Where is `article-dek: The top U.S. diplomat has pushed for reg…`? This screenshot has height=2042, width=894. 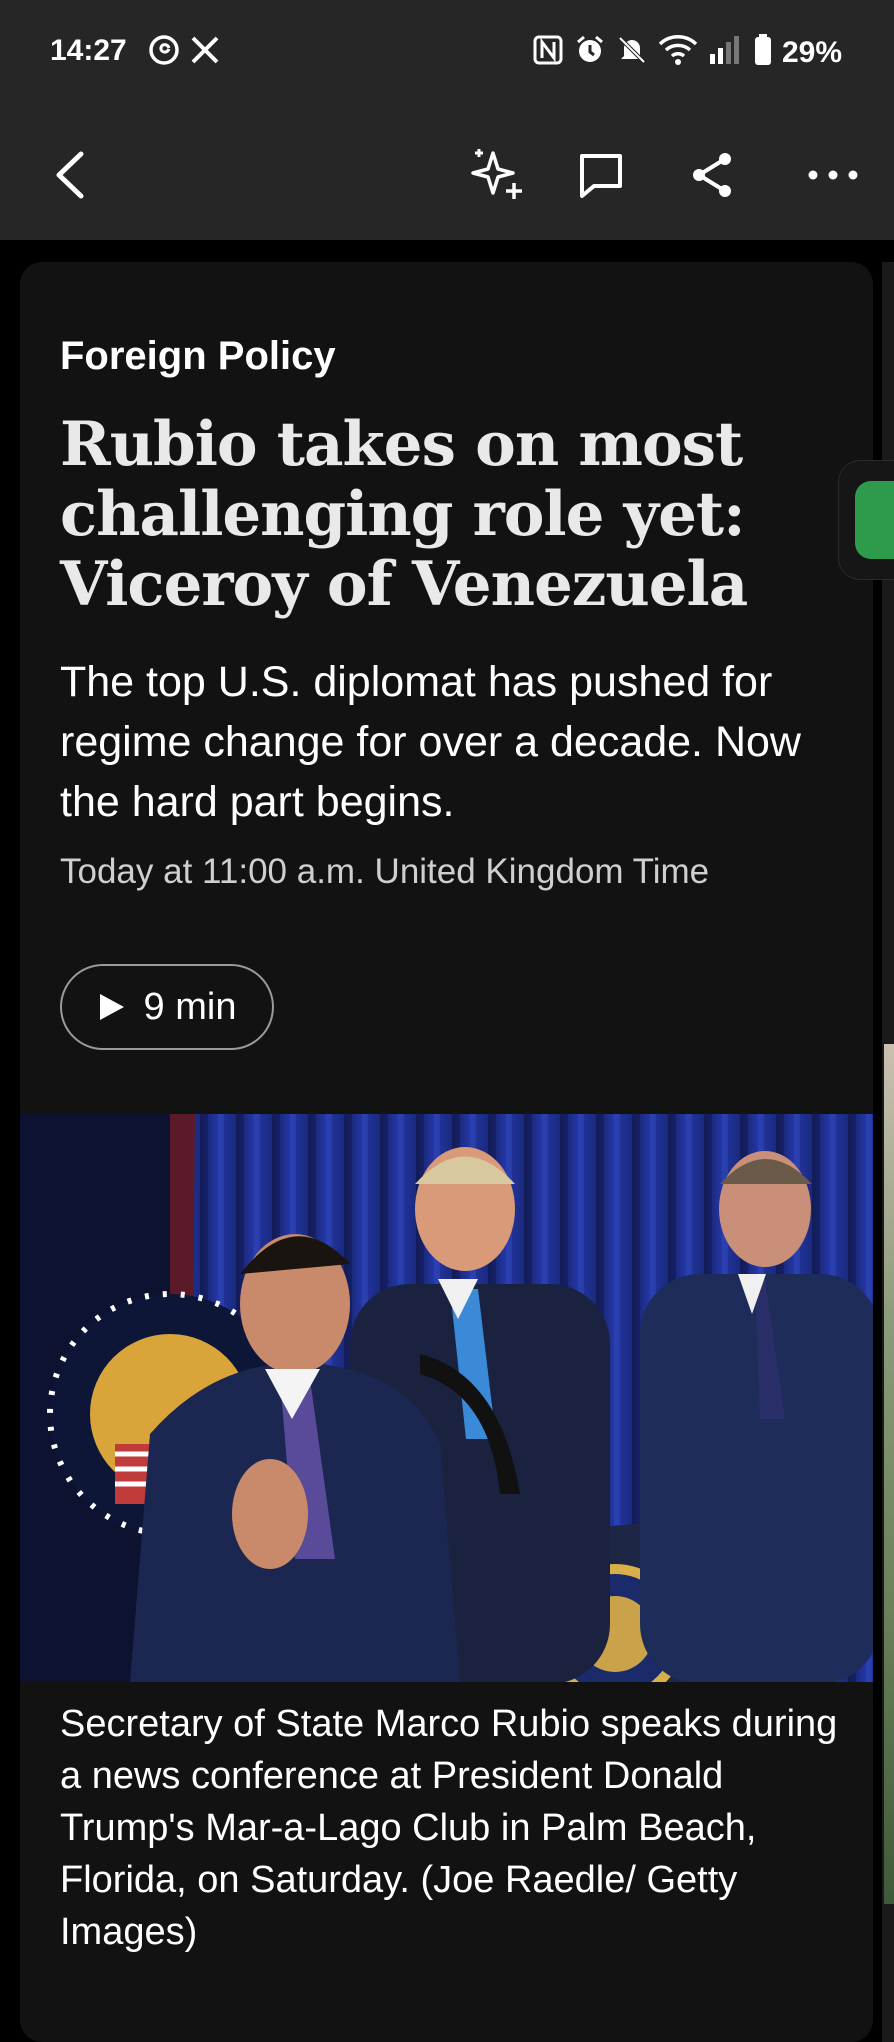 article-dek: The top U.S. diplomat has pushed for reg… is located at coordinates (430, 742).